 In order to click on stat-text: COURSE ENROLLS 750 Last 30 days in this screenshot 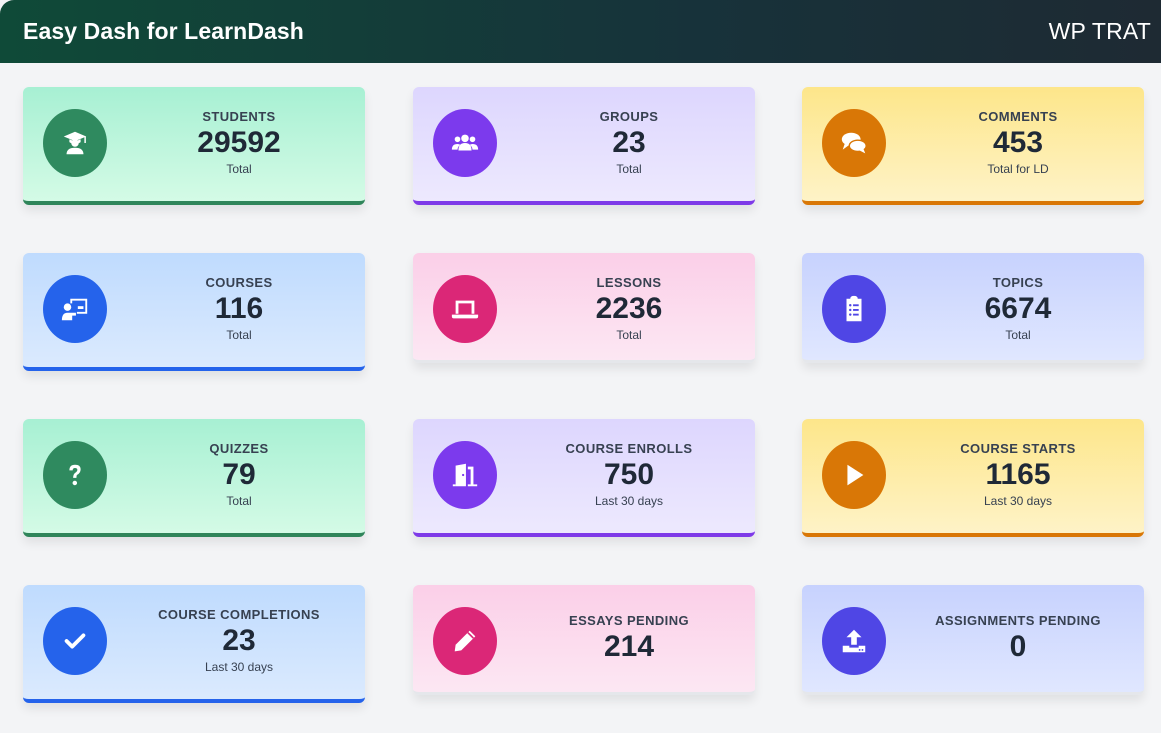, I will do `click(629, 474)`.